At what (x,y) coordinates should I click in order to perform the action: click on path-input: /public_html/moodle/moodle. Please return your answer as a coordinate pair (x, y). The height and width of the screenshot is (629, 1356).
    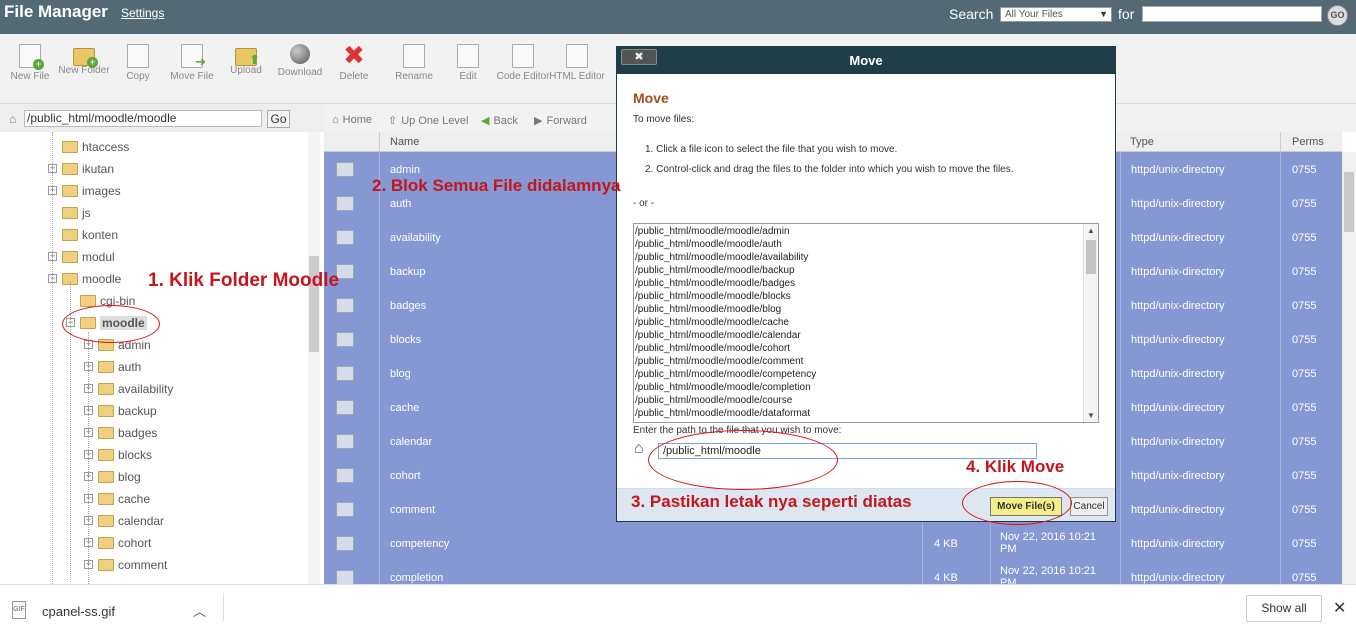
    Looking at the image, I should click on (143, 118).